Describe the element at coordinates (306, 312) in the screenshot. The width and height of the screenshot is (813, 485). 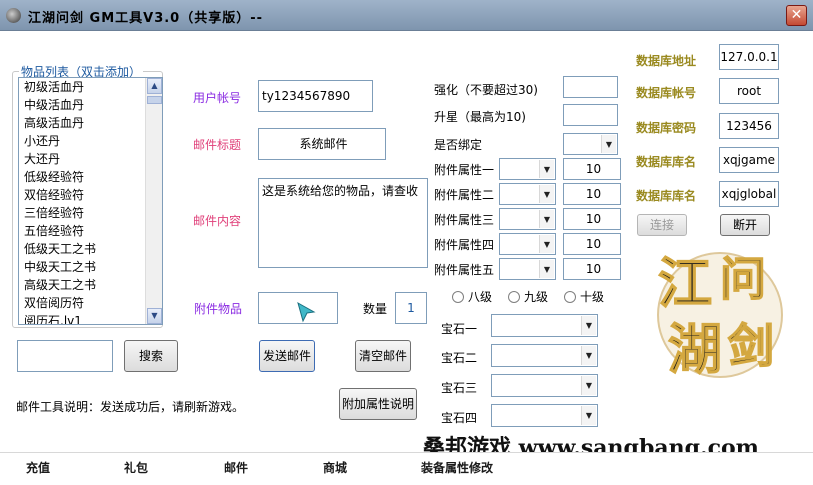
I see `cursor-icon` at that location.